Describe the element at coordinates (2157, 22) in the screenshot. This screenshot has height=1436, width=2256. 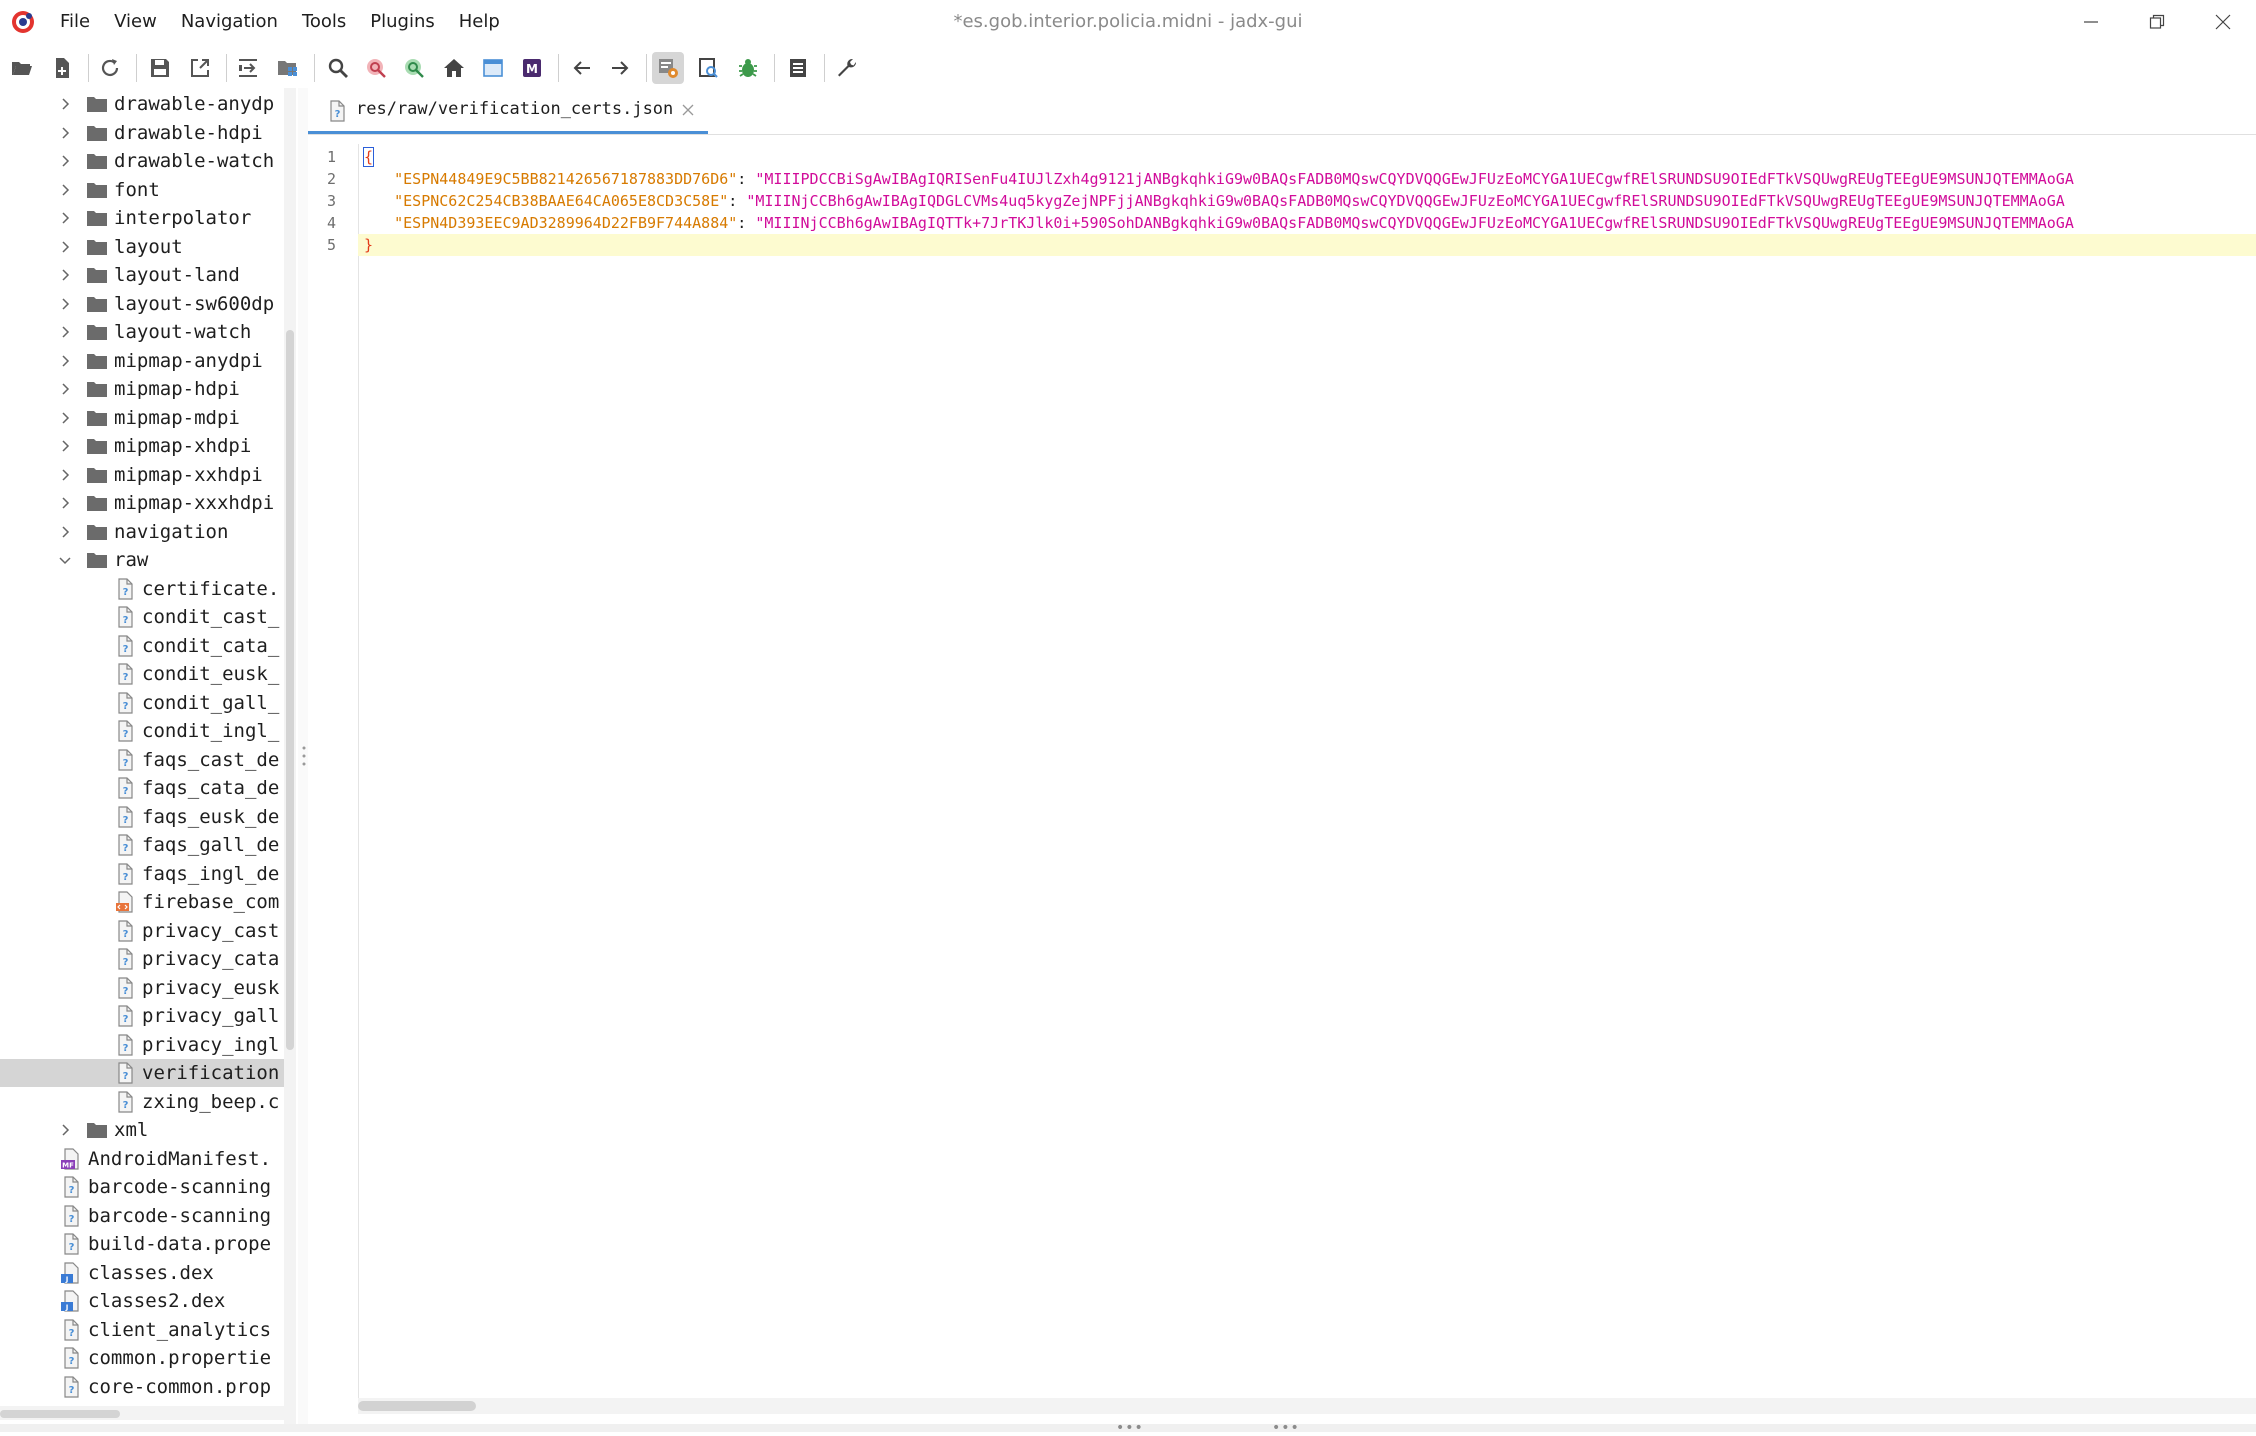
I see `restore-button` at that location.